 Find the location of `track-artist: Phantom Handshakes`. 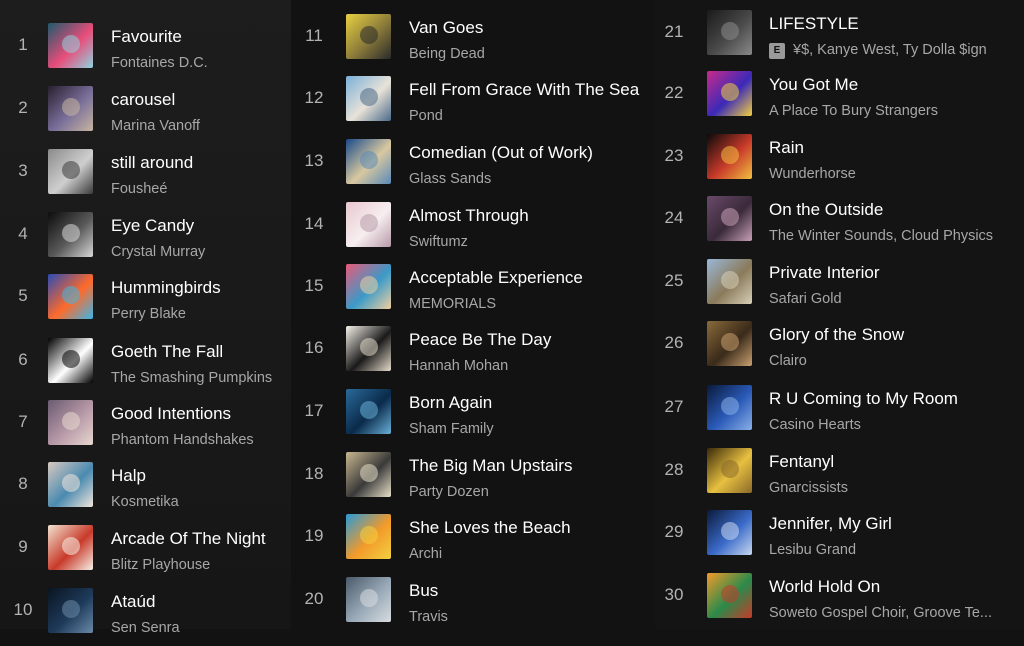

track-artist: Phantom Handshakes is located at coordinates (182, 440).